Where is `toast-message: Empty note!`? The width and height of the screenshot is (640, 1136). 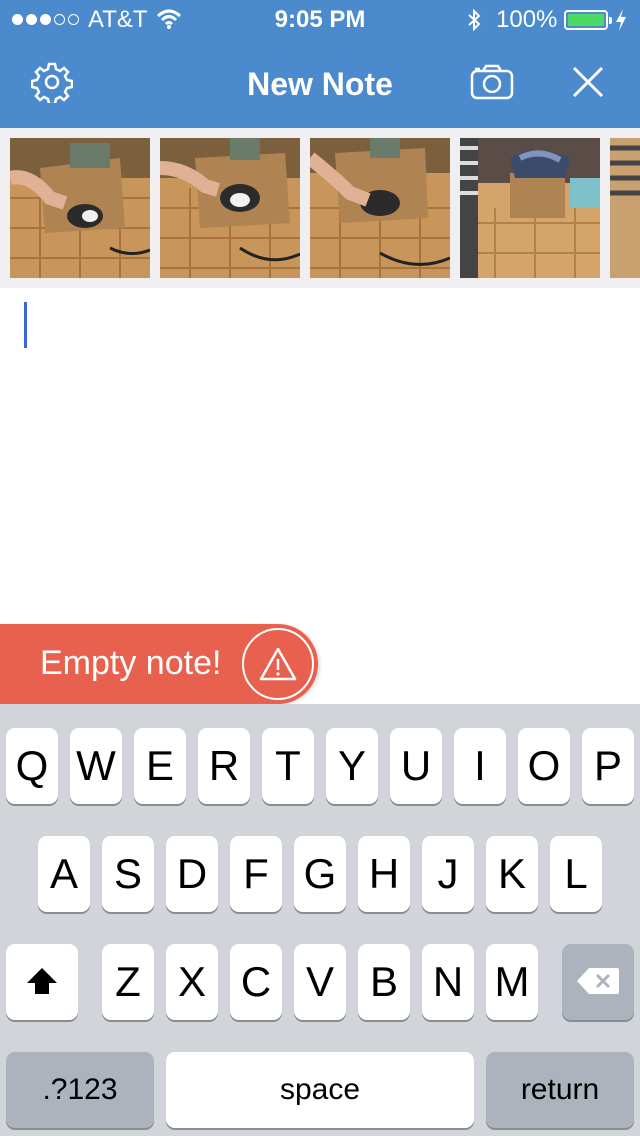 toast-message: Empty note! is located at coordinates (131, 663).